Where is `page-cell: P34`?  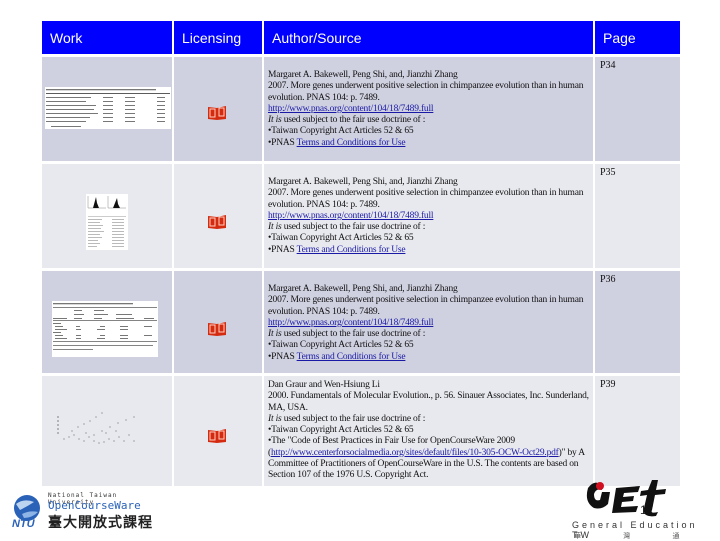
page-cell: P34 is located at coordinates (637, 109).